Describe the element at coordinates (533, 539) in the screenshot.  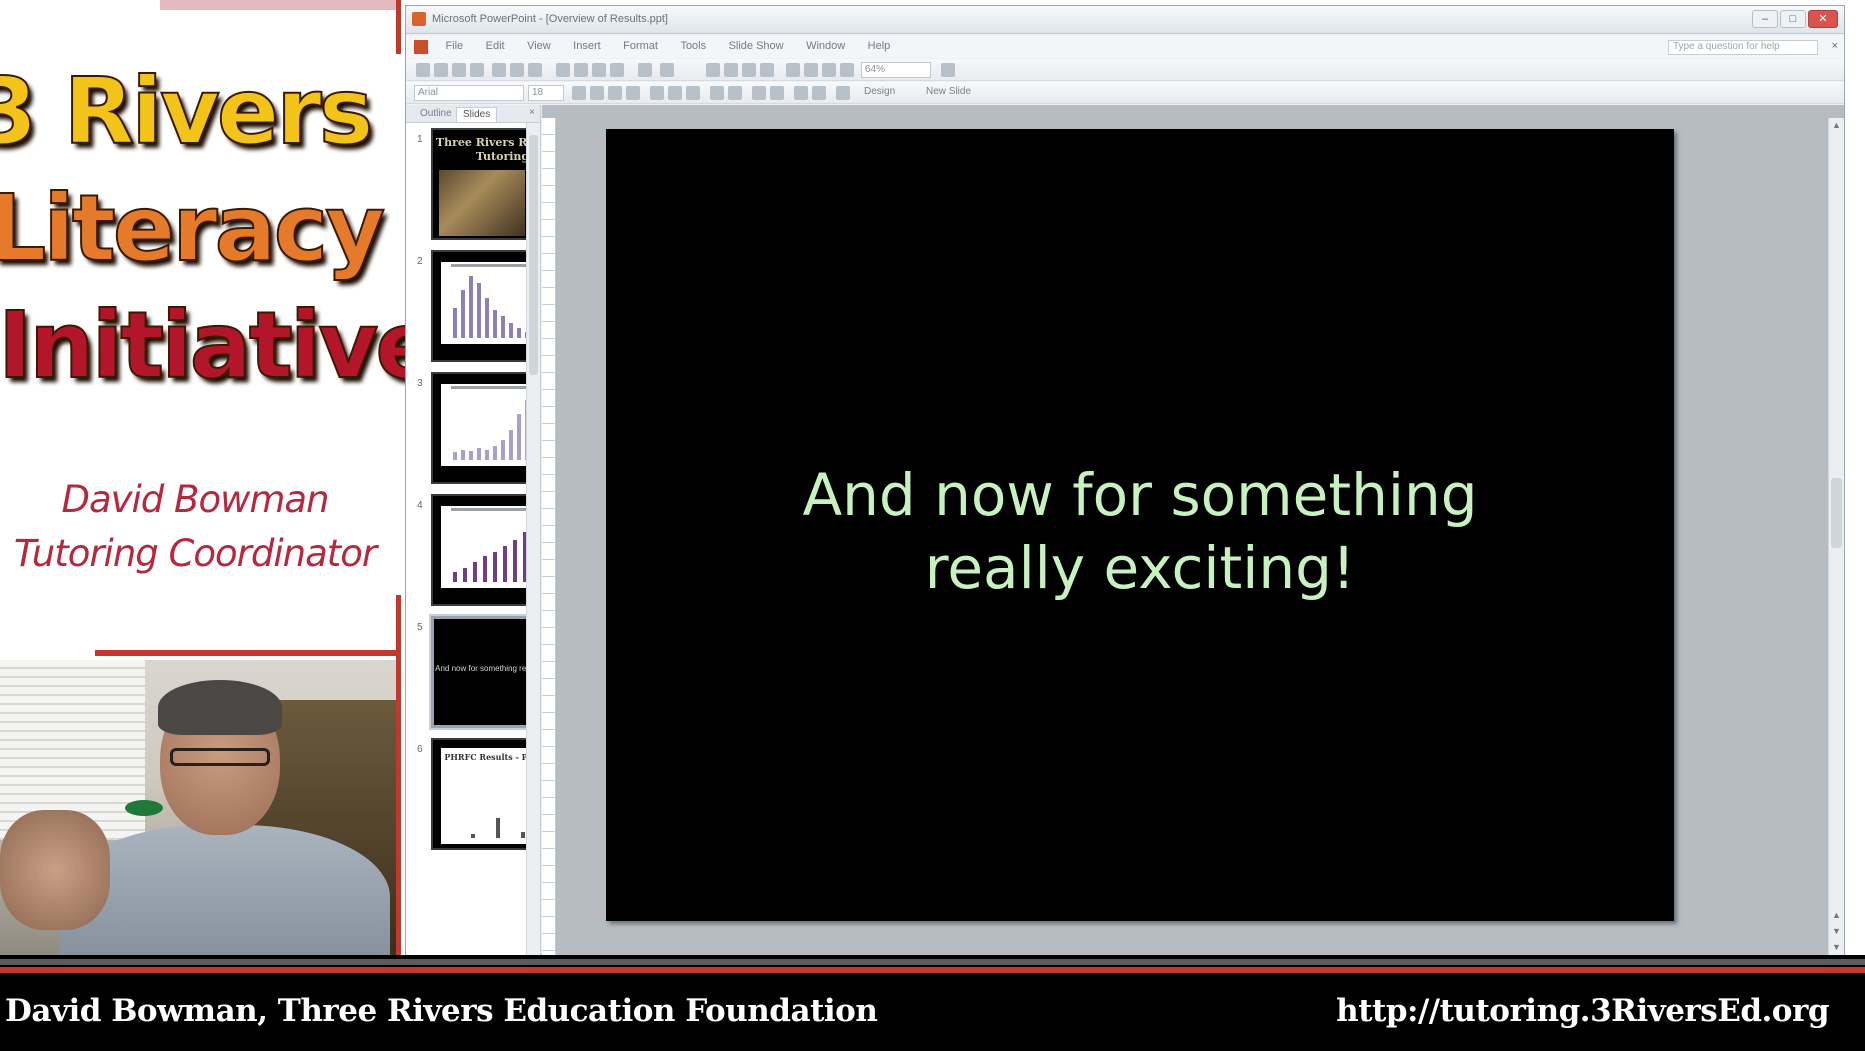
I see `pane-scrollbar` at that location.